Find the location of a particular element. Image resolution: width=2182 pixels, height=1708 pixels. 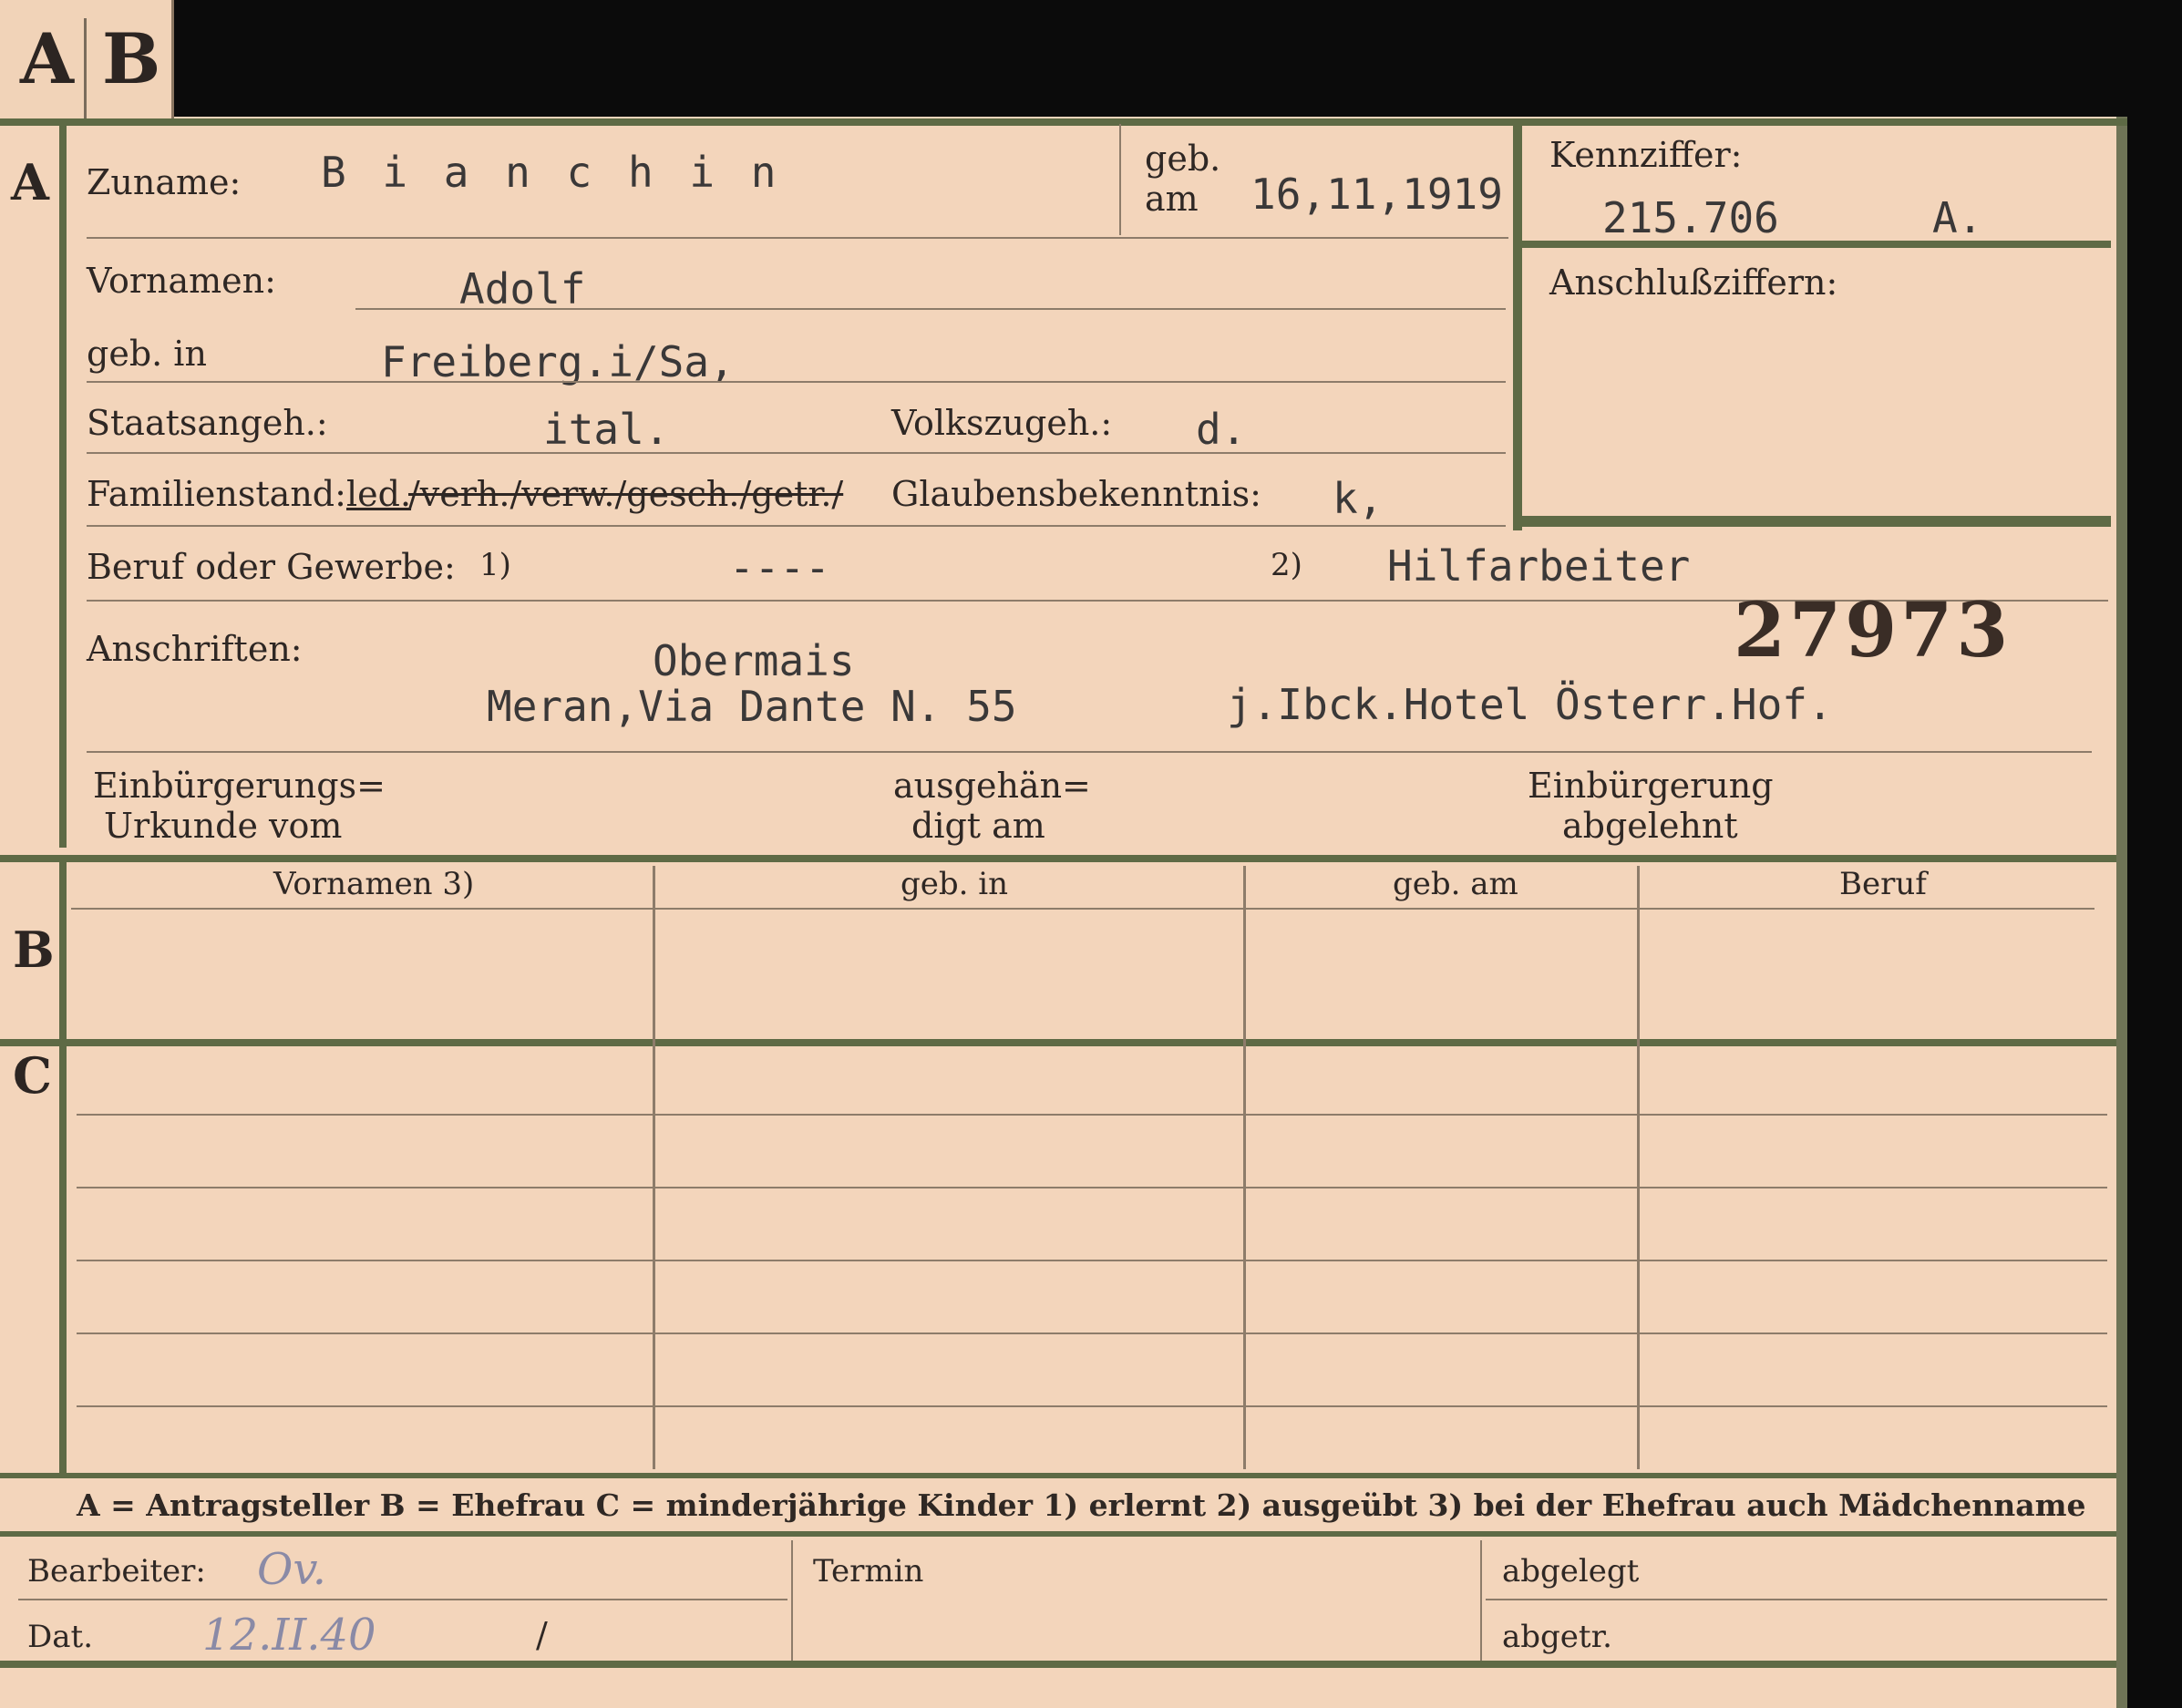

section-bc-left-rule is located at coordinates (63, 1167).